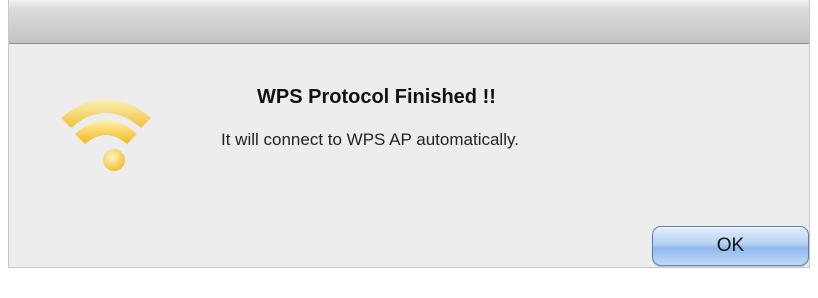 Image resolution: width=818 pixels, height=298 pixels. What do you see at coordinates (376, 97) in the screenshot?
I see `dialog-title: WPS Protocol Finished !!` at bounding box center [376, 97].